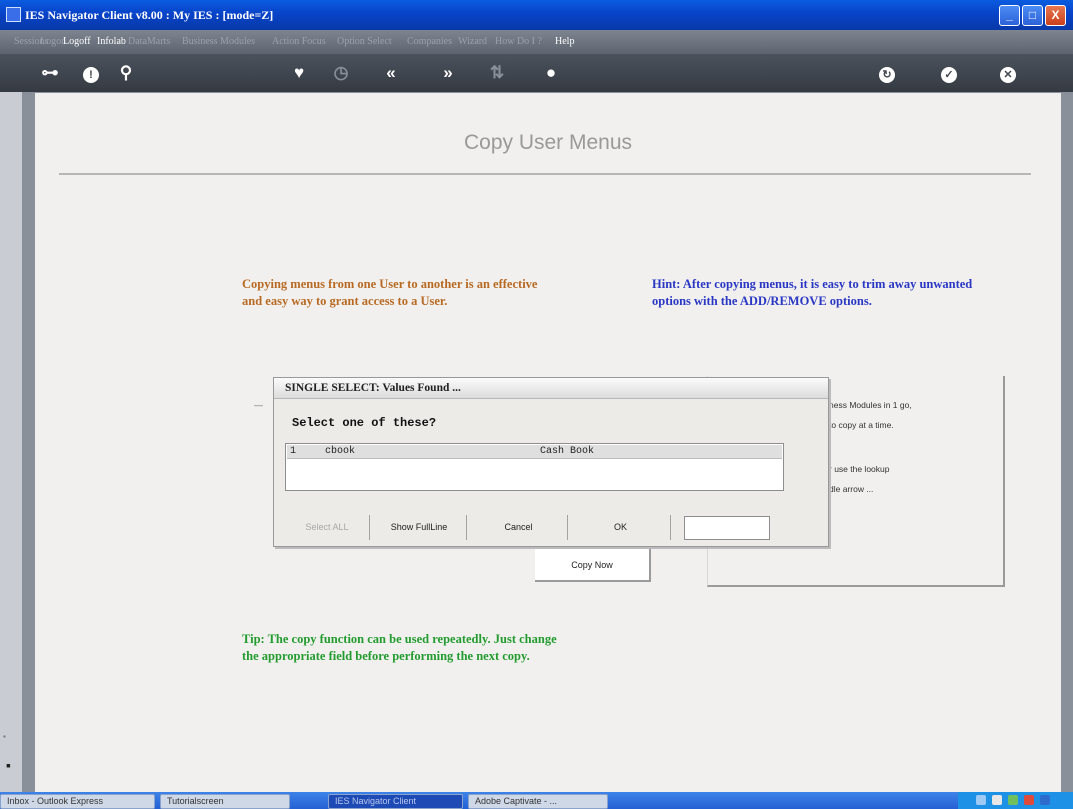 This screenshot has height=809, width=1073. Describe the element at coordinates (472, 41) in the screenshot. I see `menu-wizard: Wizard` at that location.